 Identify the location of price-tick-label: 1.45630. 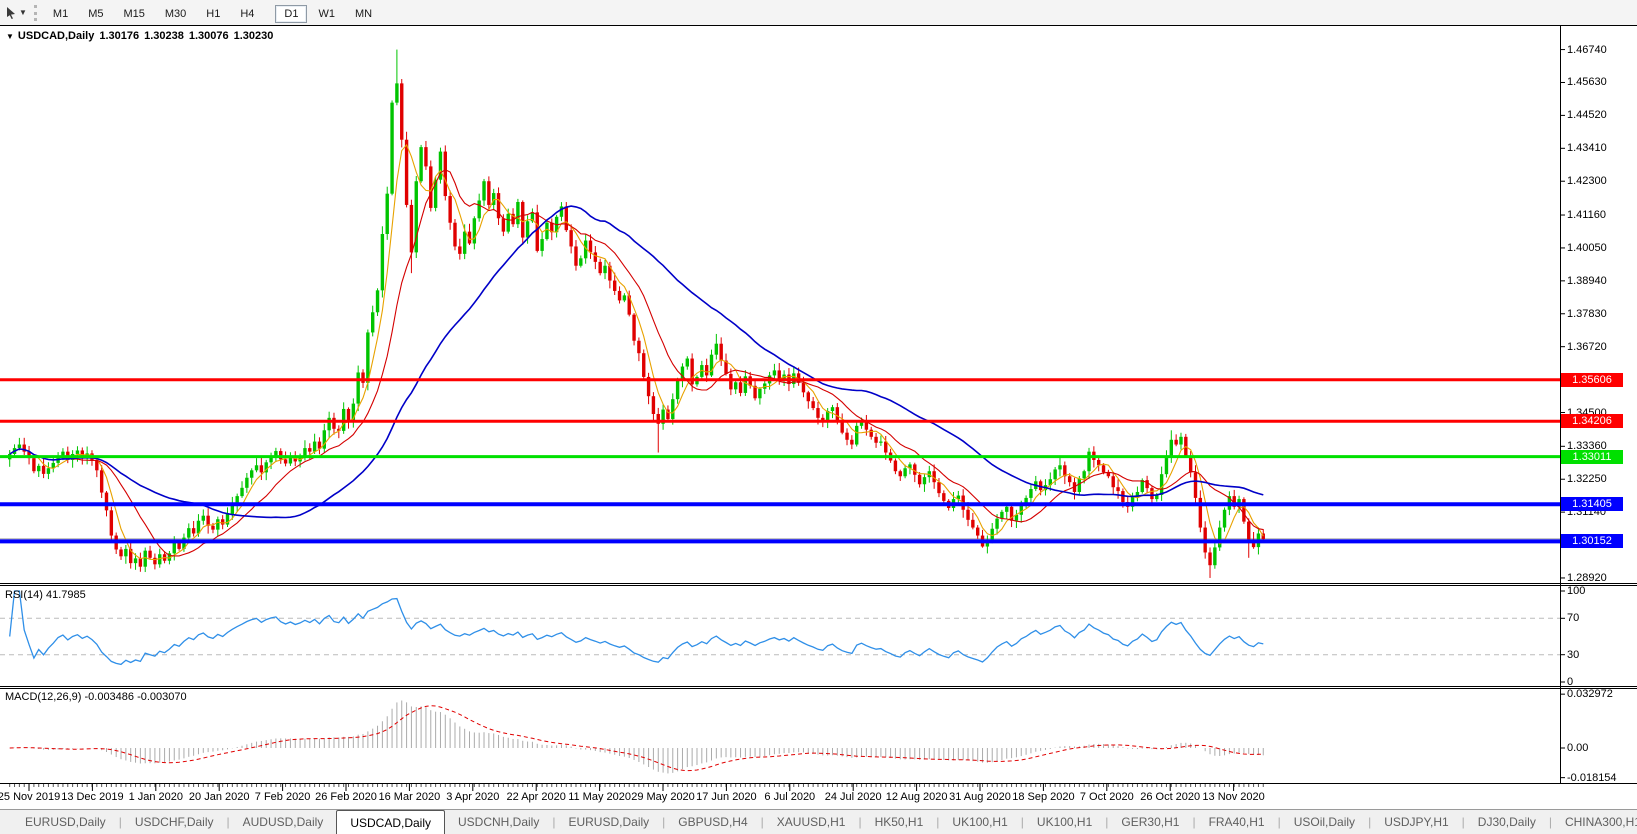
(1587, 82).